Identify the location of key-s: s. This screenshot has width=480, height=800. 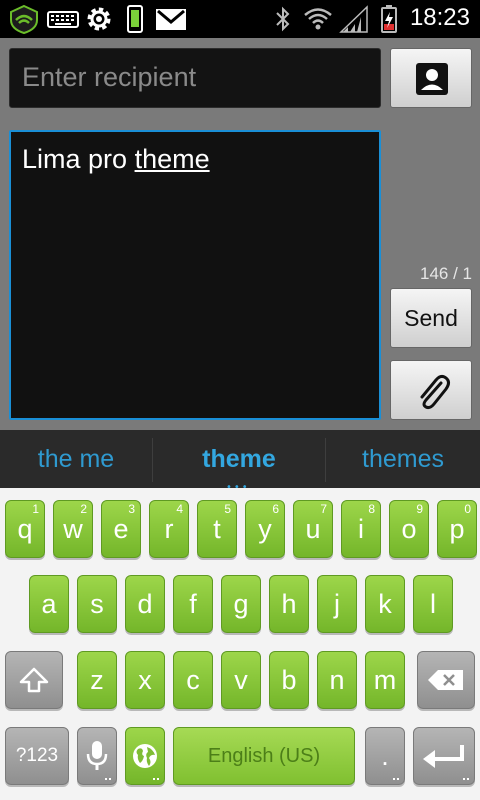
(97, 604).